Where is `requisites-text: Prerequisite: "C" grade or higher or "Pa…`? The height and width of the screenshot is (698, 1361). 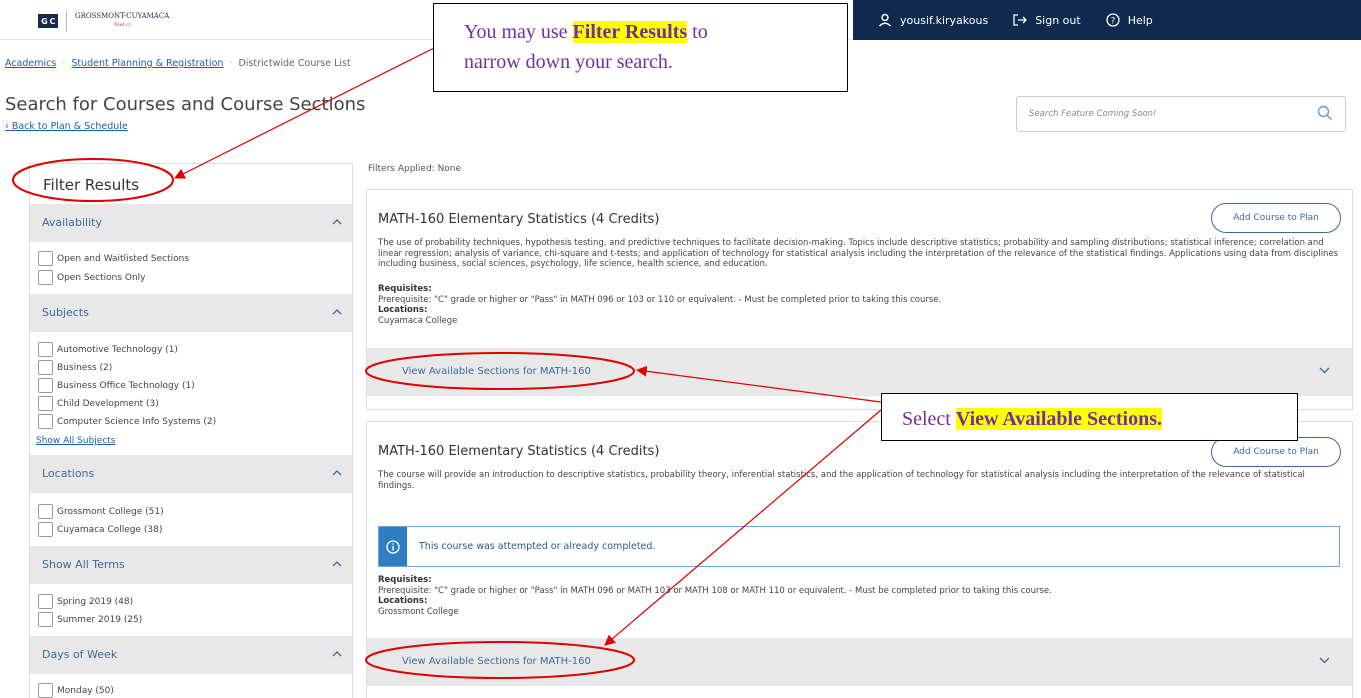
requisites-text: Prerequisite: "C" grade or higher or "Pa… is located at coordinates (715, 590).